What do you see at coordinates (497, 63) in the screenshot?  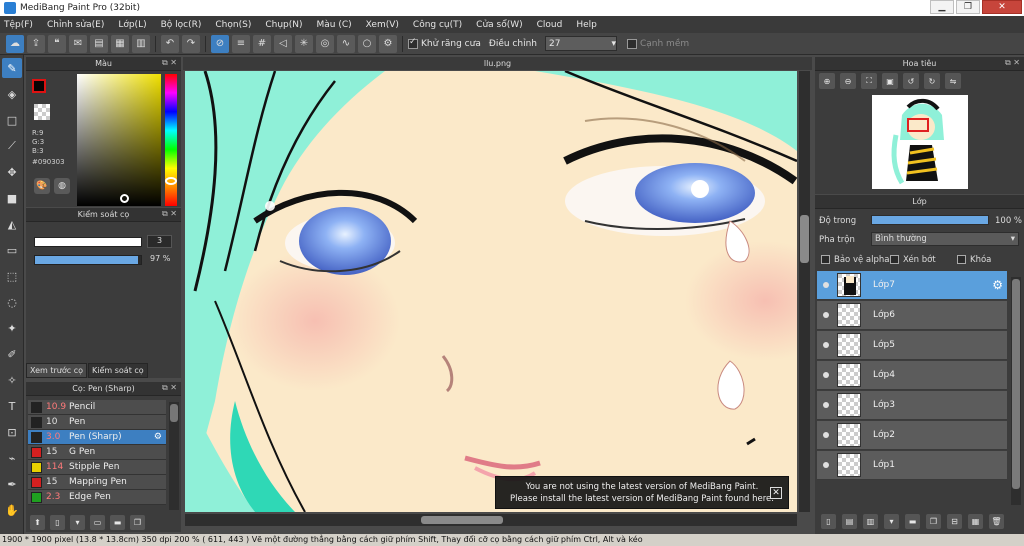 I see `document-tab: llu.png` at bounding box center [497, 63].